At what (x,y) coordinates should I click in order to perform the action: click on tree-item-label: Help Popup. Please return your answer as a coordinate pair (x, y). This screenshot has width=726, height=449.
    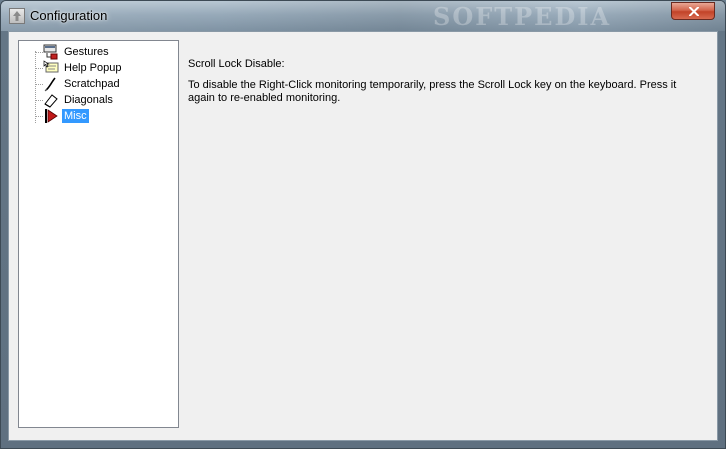
    Looking at the image, I should click on (93, 68).